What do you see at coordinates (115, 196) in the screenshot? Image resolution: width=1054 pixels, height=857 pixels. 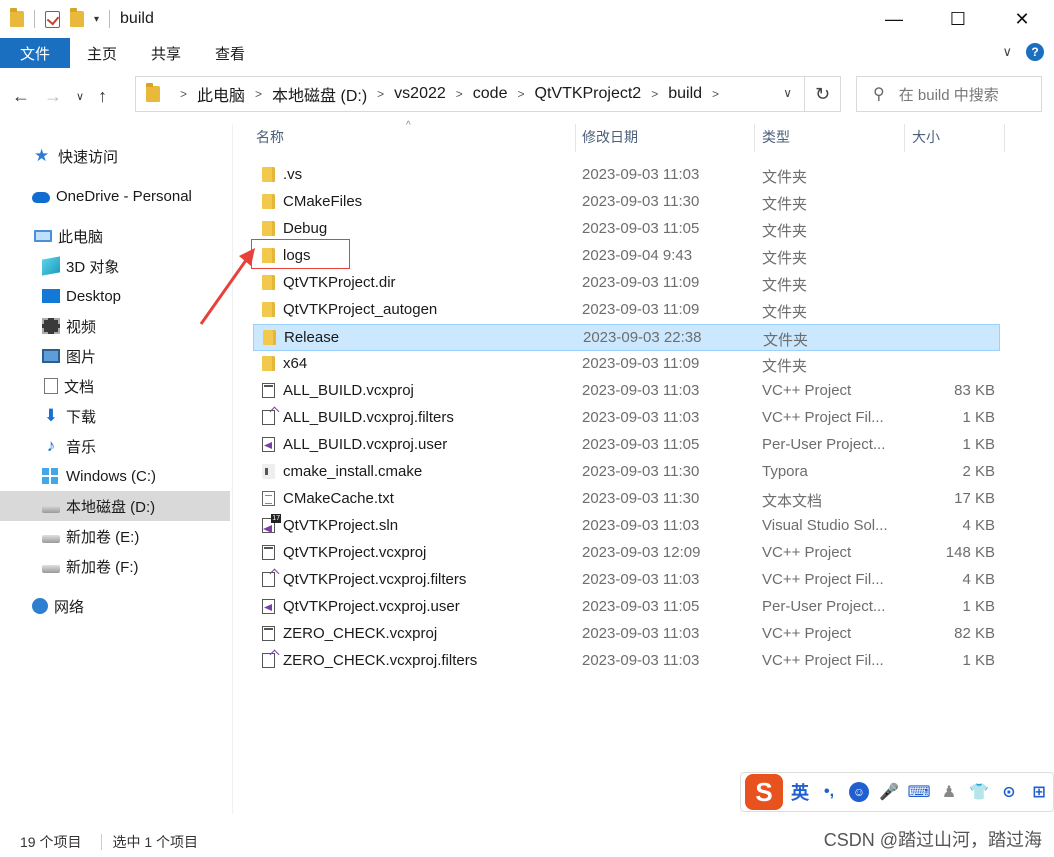 I see `sidebar-item-onedrive: OneDrive - Personal` at bounding box center [115, 196].